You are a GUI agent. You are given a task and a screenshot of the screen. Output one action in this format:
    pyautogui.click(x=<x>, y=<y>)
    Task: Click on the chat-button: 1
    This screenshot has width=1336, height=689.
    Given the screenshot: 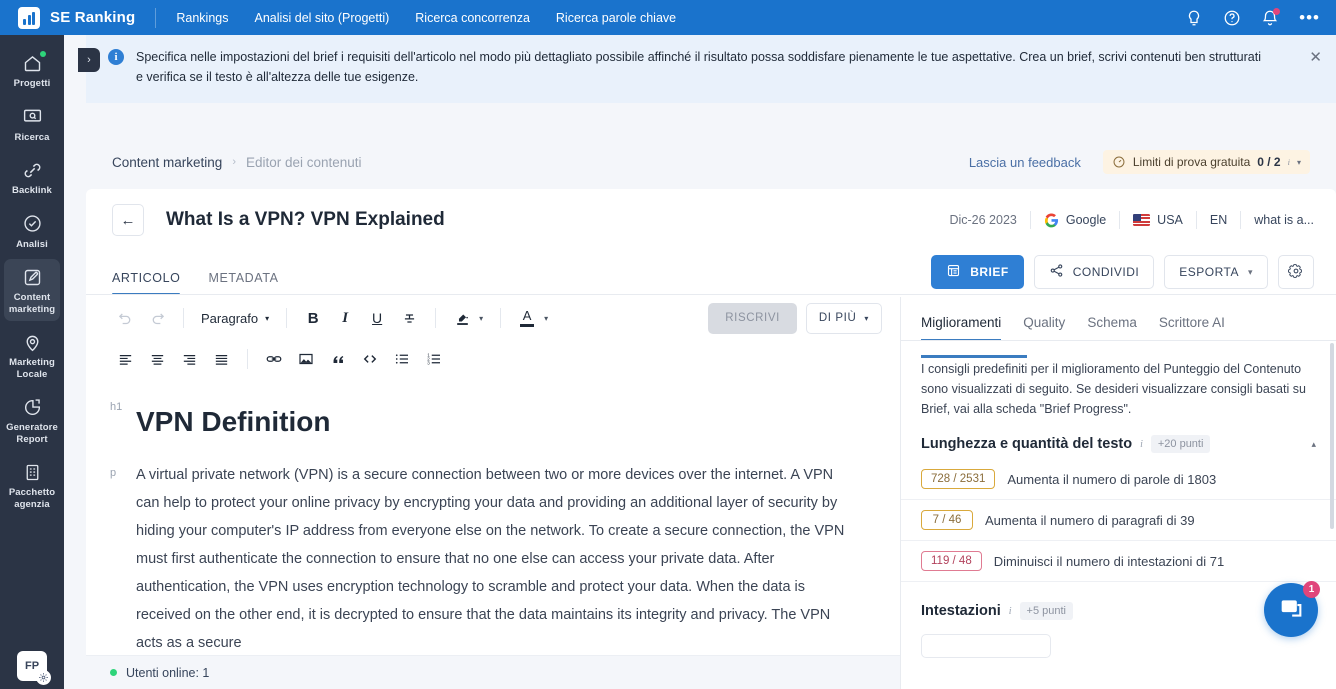 What is the action you would take?
    pyautogui.click(x=1292, y=609)
    